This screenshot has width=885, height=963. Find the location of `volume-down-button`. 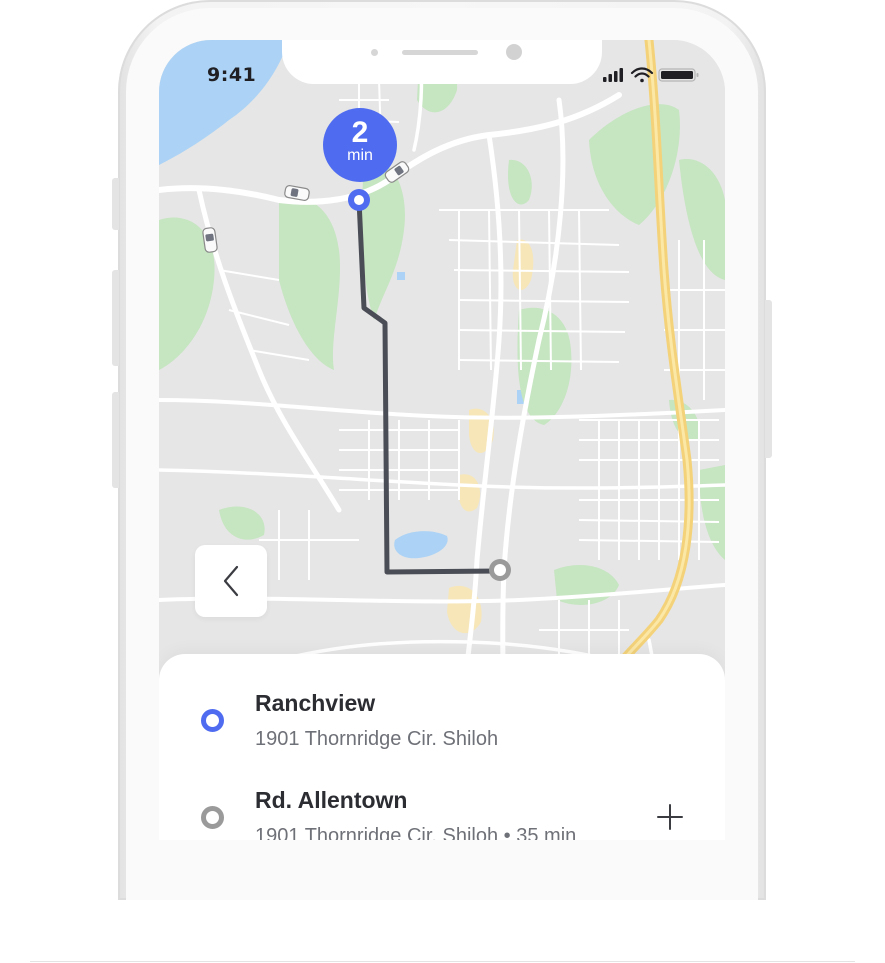

volume-down-button is located at coordinates (115, 440).